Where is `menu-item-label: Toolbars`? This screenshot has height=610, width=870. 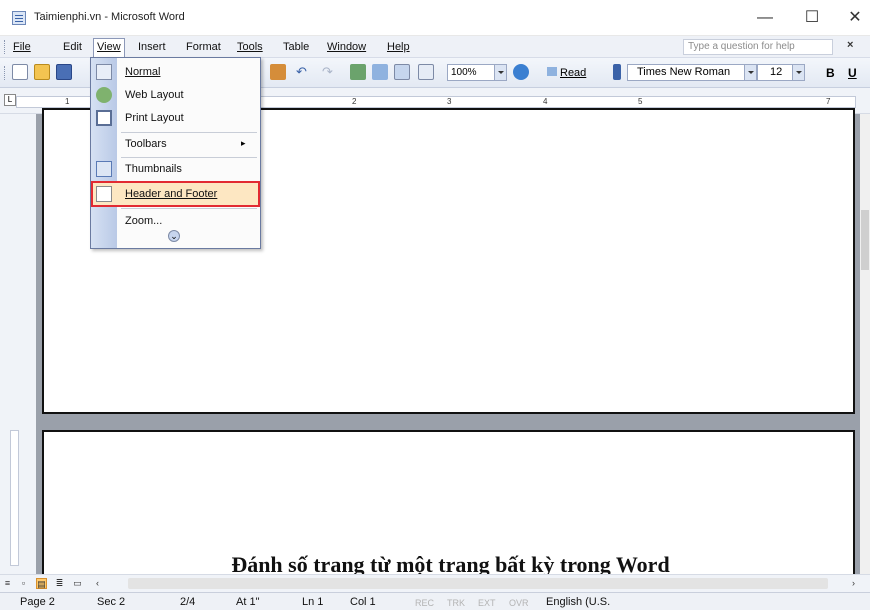
menu-item-label: Toolbars is located at coordinates (146, 144).